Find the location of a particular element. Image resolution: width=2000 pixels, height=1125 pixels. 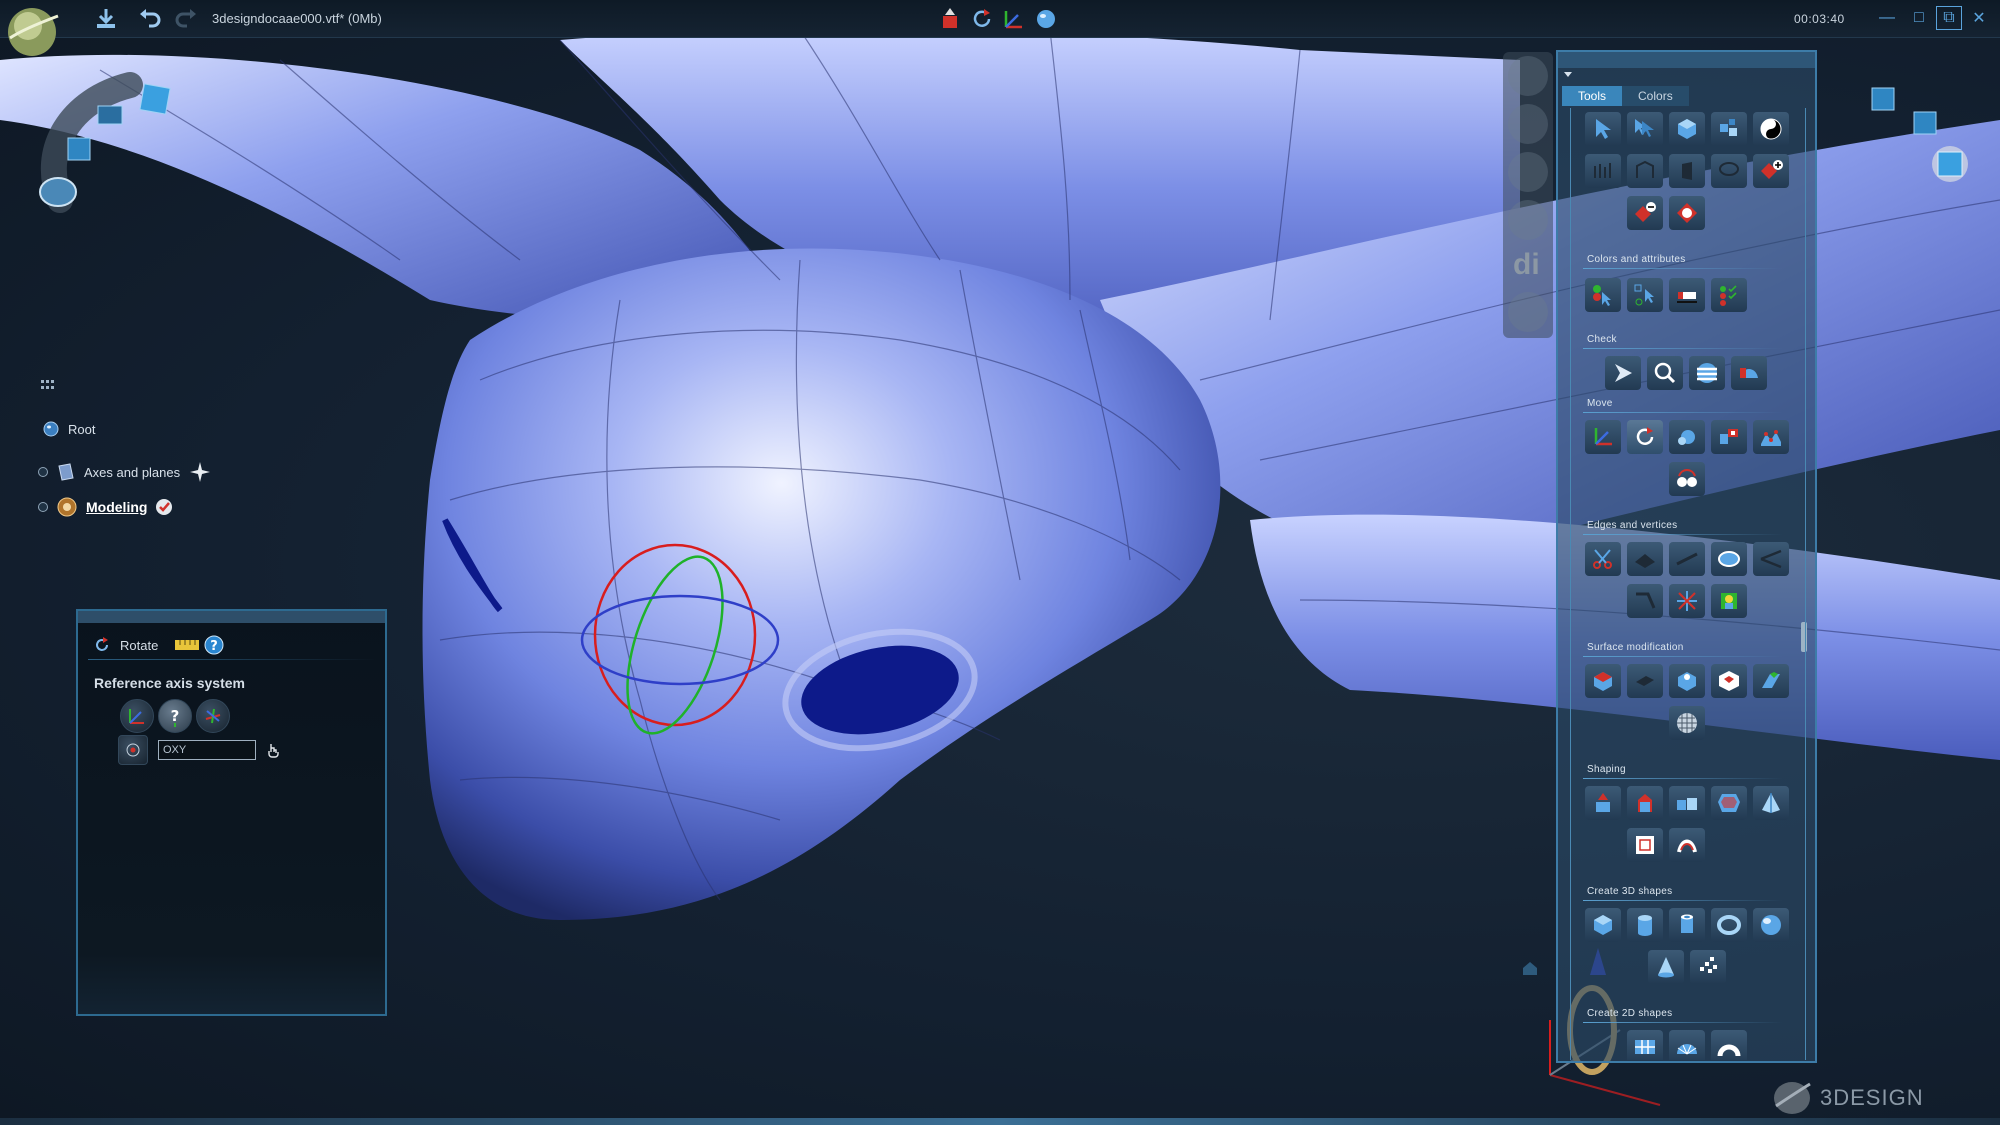

create-grid-plane-button is located at coordinates (1645, 1045).